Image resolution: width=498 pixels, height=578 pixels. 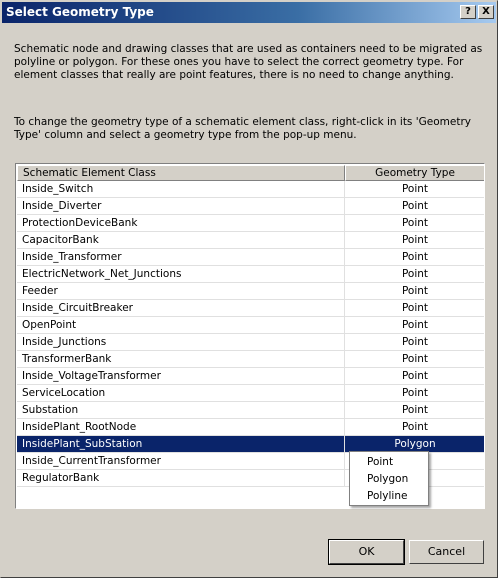 What do you see at coordinates (181, 444) in the screenshot?
I see `element-class-cell: InsidePlant_SubStation` at bounding box center [181, 444].